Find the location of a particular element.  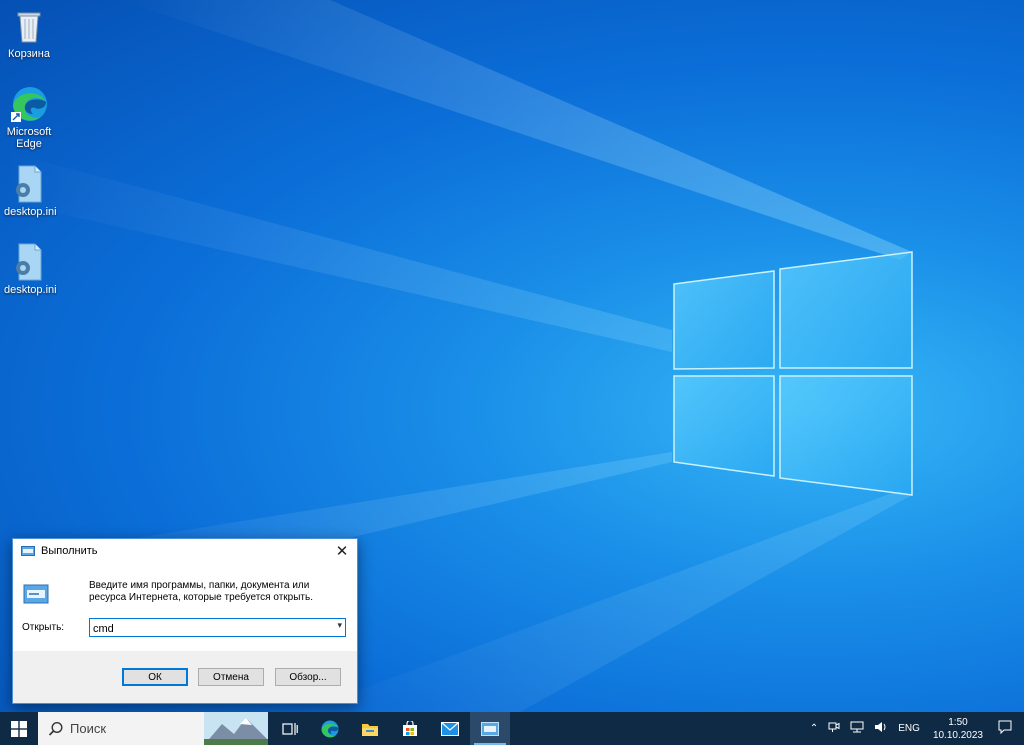

clock-date: 10.10.2023 is located at coordinates (957, 735).